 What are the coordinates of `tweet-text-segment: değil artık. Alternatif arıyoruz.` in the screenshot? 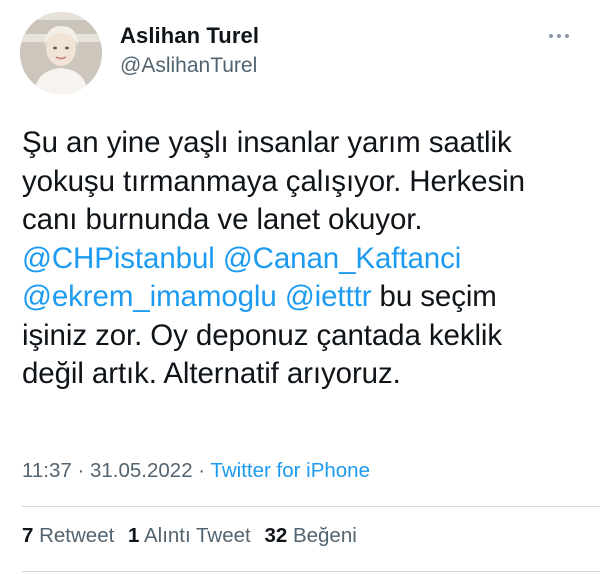 It's located at (211, 373).